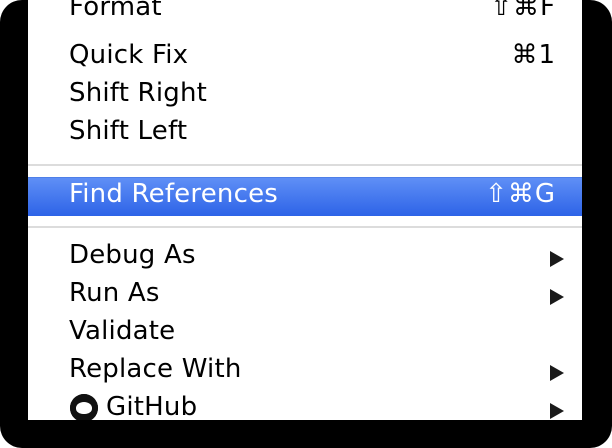  What do you see at coordinates (305, 258) in the screenshot?
I see `menu-item-debug-as: Debug As` at bounding box center [305, 258].